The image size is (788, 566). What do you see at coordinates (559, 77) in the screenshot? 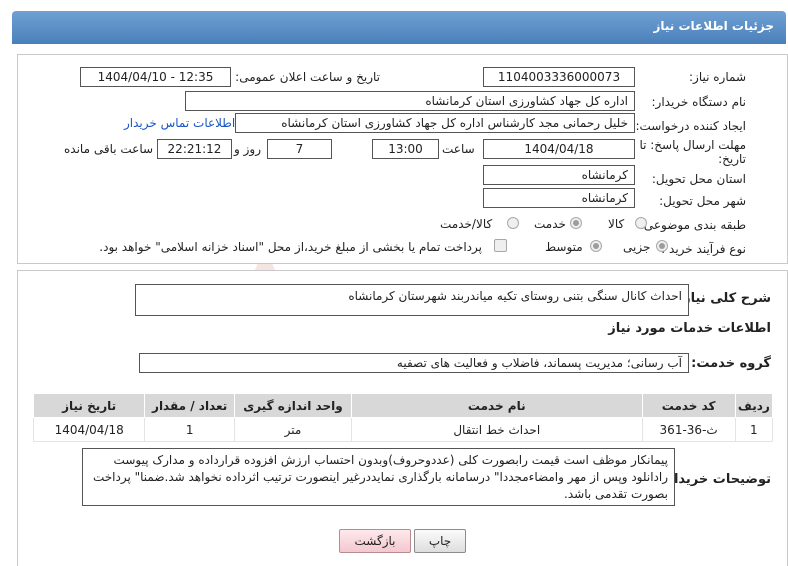
I see `need-number-field: 1104003336000073` at bounding box center [559, 77].